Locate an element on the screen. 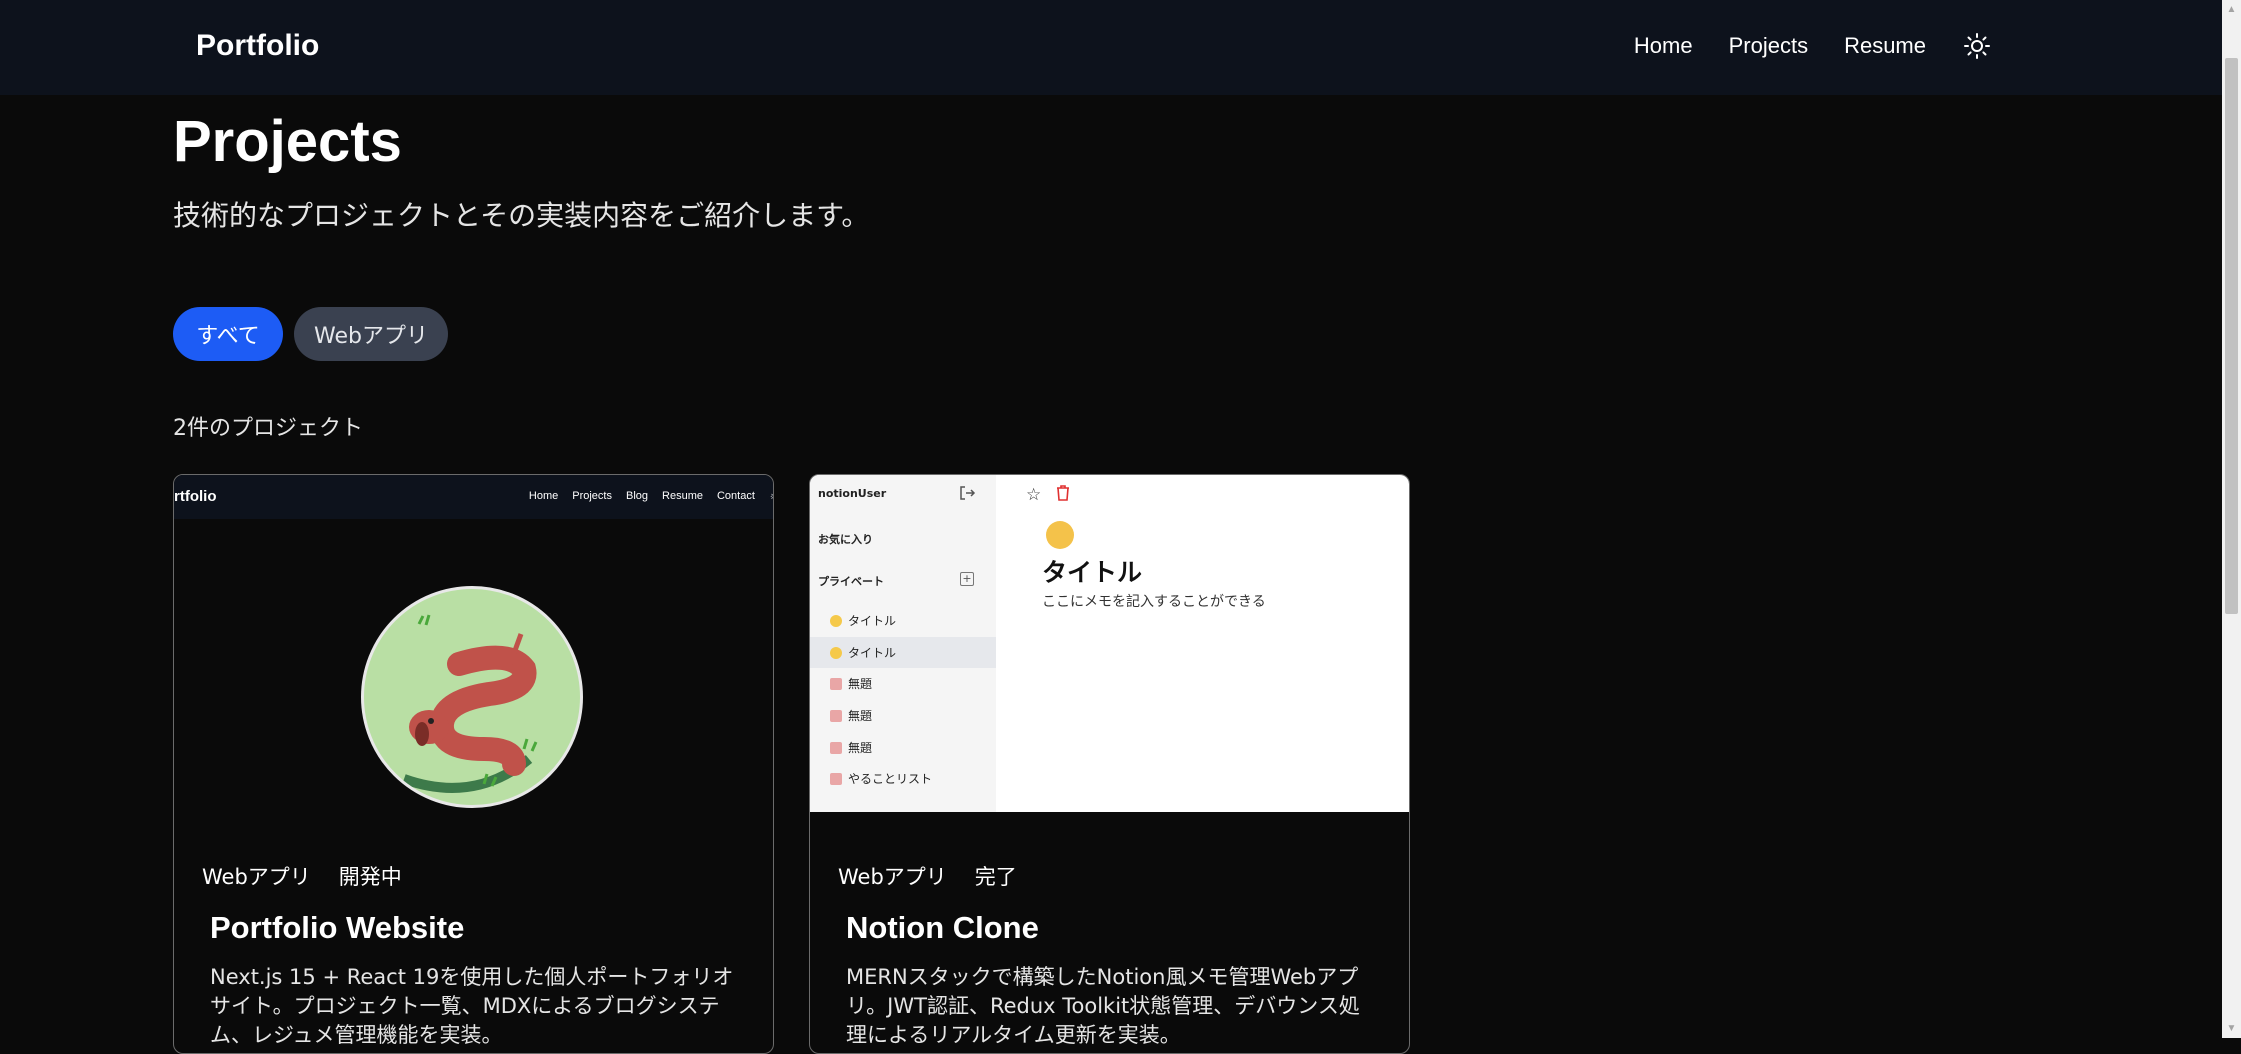 This screenshot has height=1054, width=2241. notion-favorites-label: お気に入り is located at coordinates (845, 539).